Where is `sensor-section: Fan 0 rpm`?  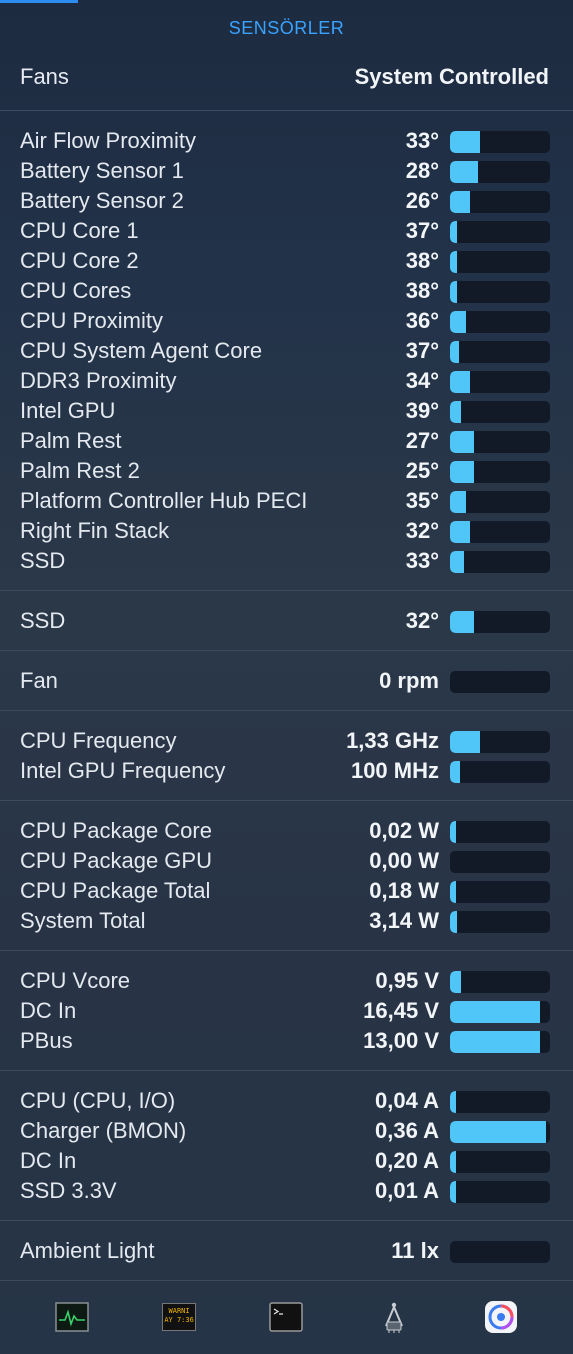
sensor-section: Fan 0 rpm is located at coordinates (286, 681).